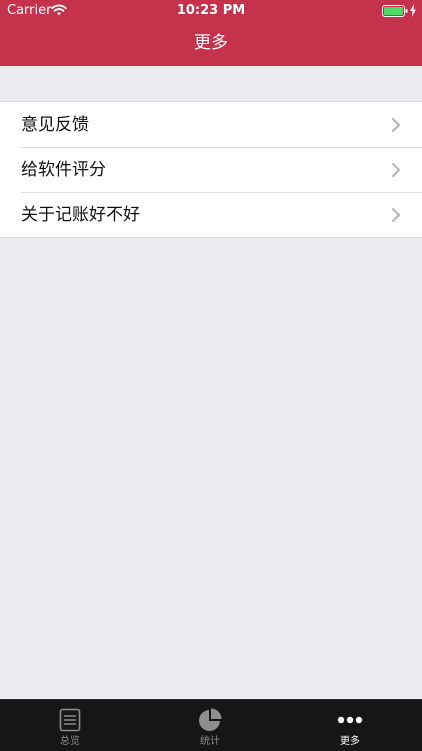  What do you see at coordinates (55, 125) in the screenshot?
I see `menu-item-label: 意见反馈` at bounding box center [55, 125].